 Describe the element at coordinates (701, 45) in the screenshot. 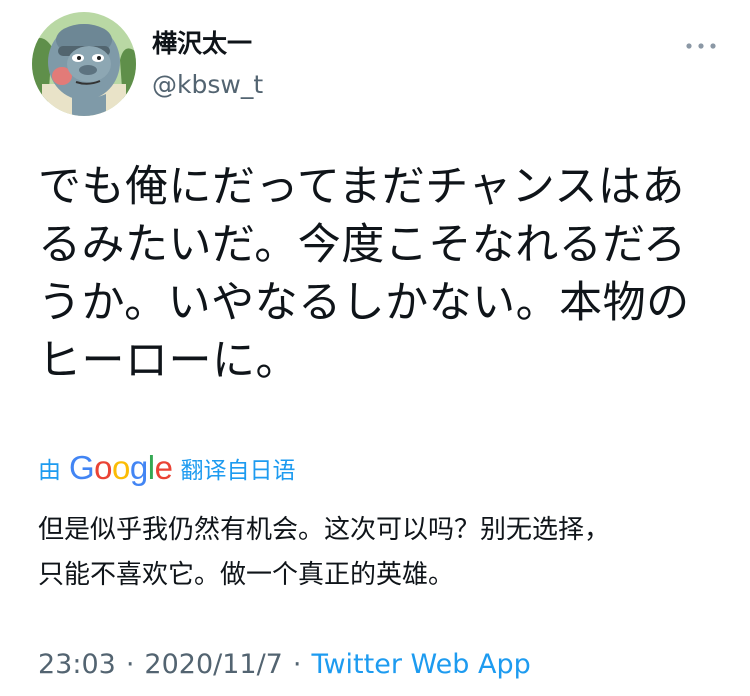

I see `more-horizontal-icon` at that location.